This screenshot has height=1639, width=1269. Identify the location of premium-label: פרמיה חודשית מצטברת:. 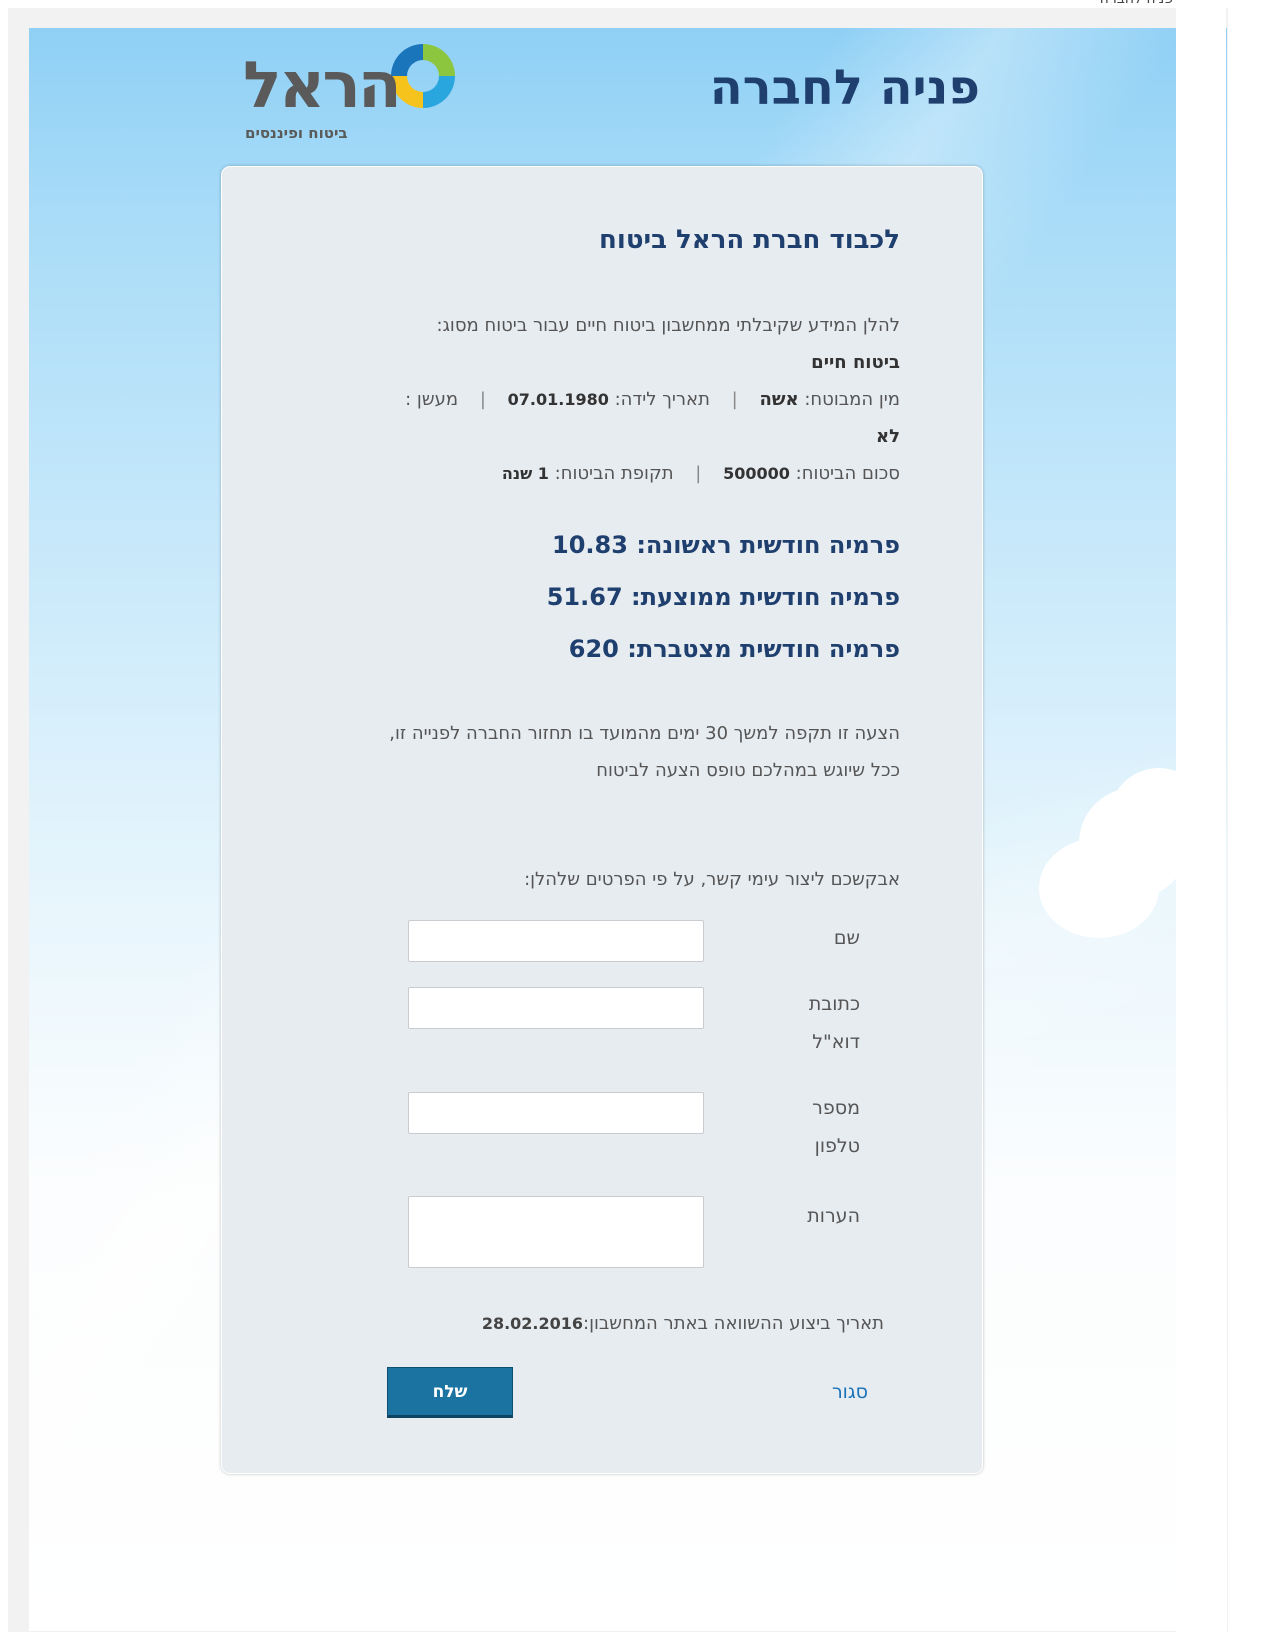
(763, 649).